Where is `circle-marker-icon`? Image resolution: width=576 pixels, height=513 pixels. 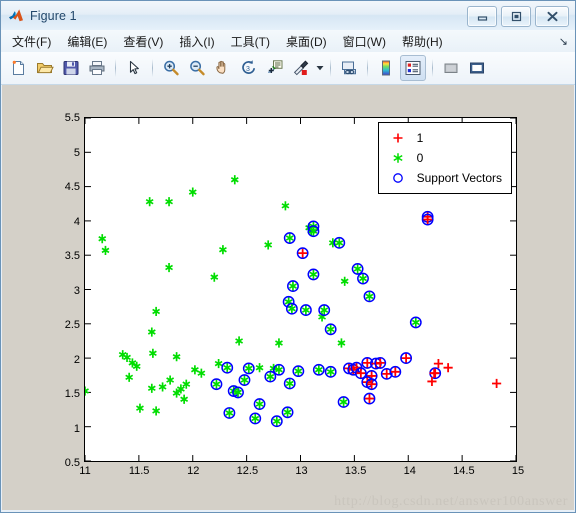 circle-marker-icon is located at coordinates (398, 178).